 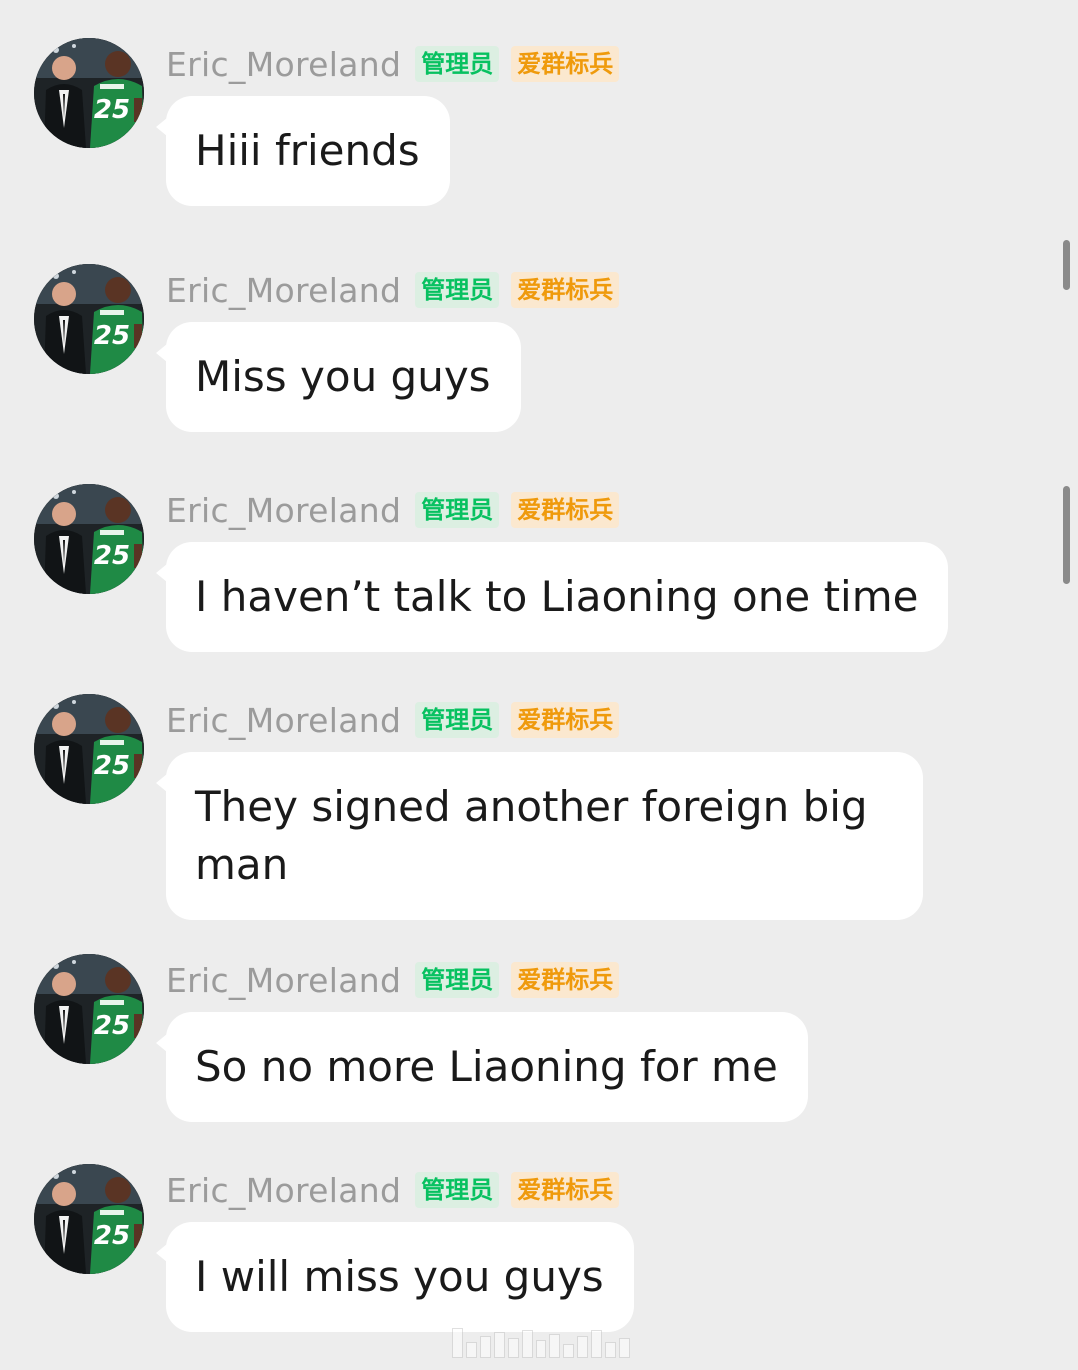 What do you see at coordinates (395, 1277) in the screenshot?
I see `message-bubble: I will miss you guys` at bounding box center [395, 1277].